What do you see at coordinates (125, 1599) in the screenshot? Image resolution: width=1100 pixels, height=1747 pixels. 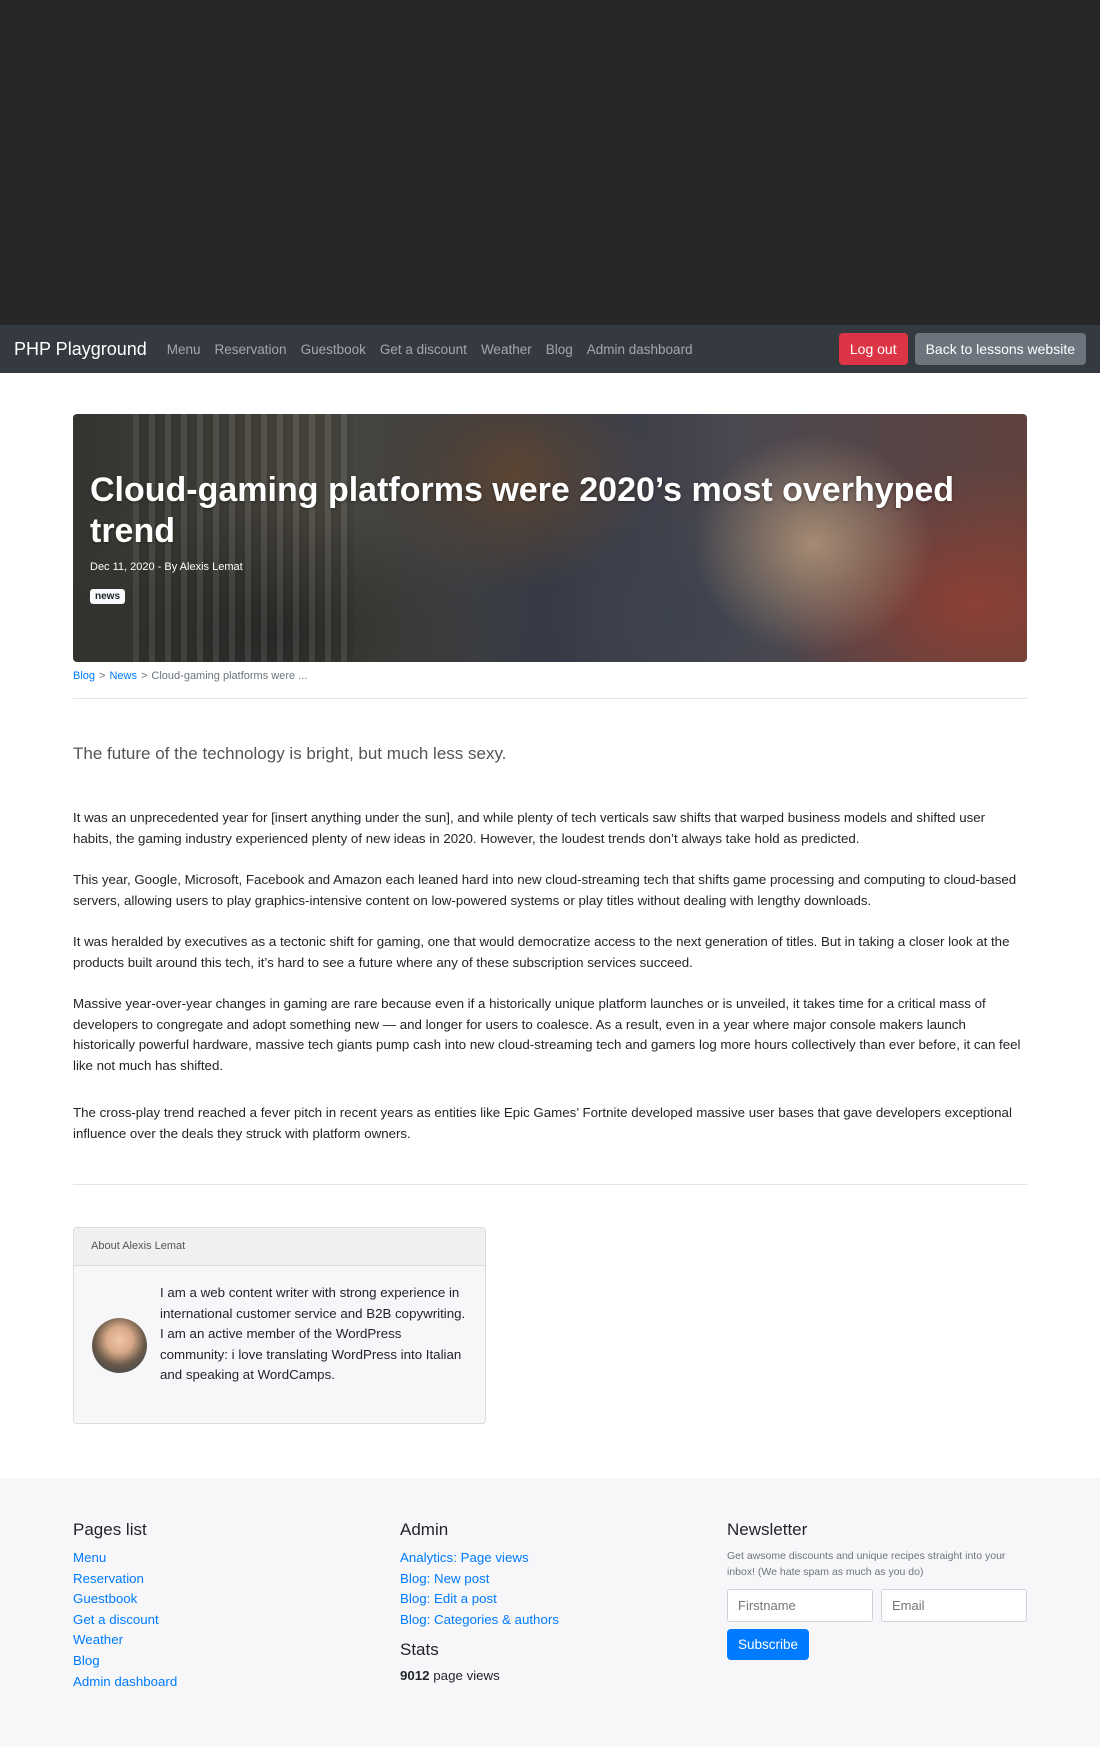 I see `footer-link-guestbook: Guestbook` at bounding box center [125, 1599].